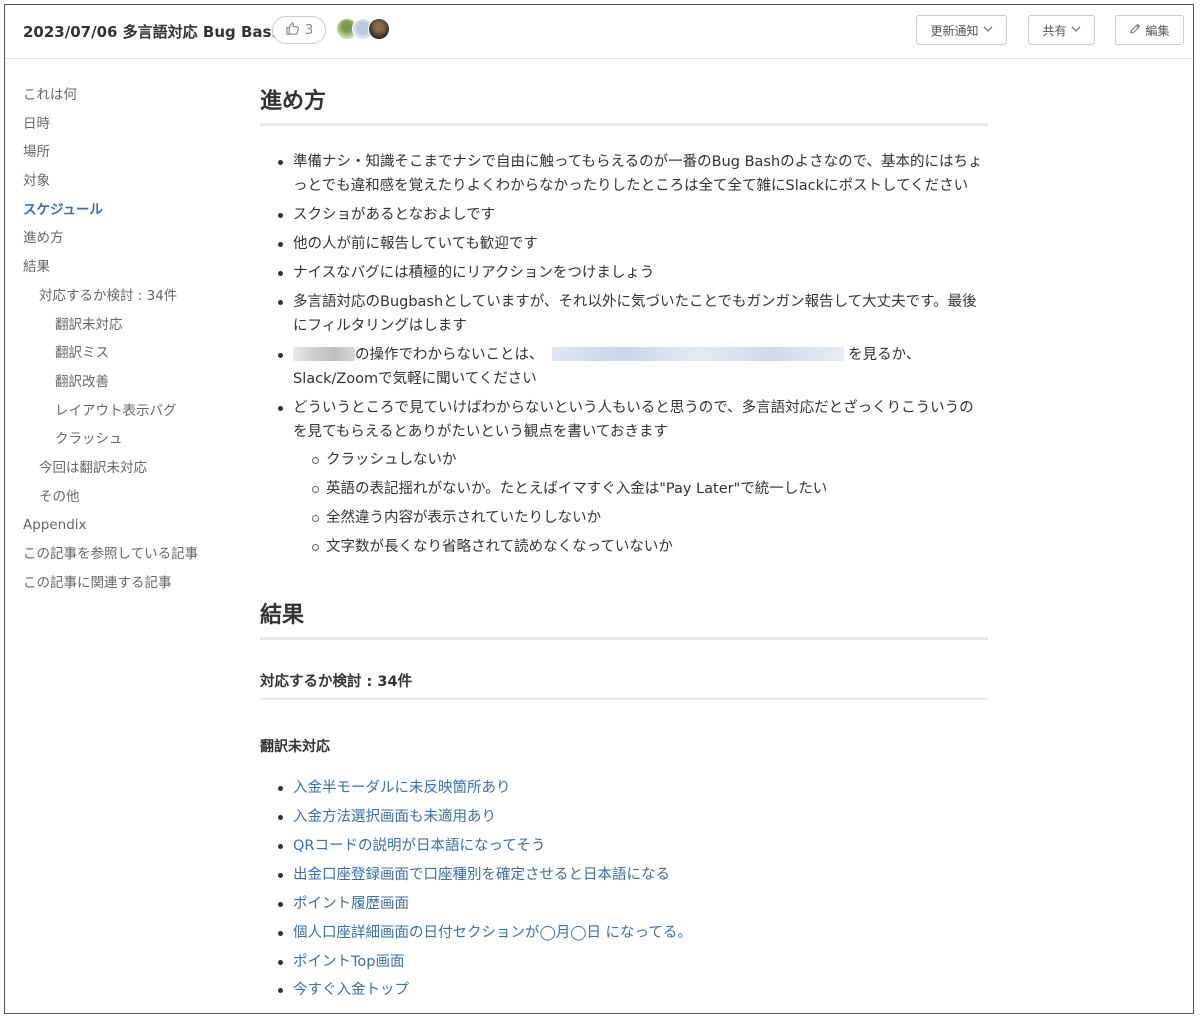 Image resolution: width=1200 pixels, height=1020 pixels. I want to click on edit-button: 編集, so click(1149, 30).